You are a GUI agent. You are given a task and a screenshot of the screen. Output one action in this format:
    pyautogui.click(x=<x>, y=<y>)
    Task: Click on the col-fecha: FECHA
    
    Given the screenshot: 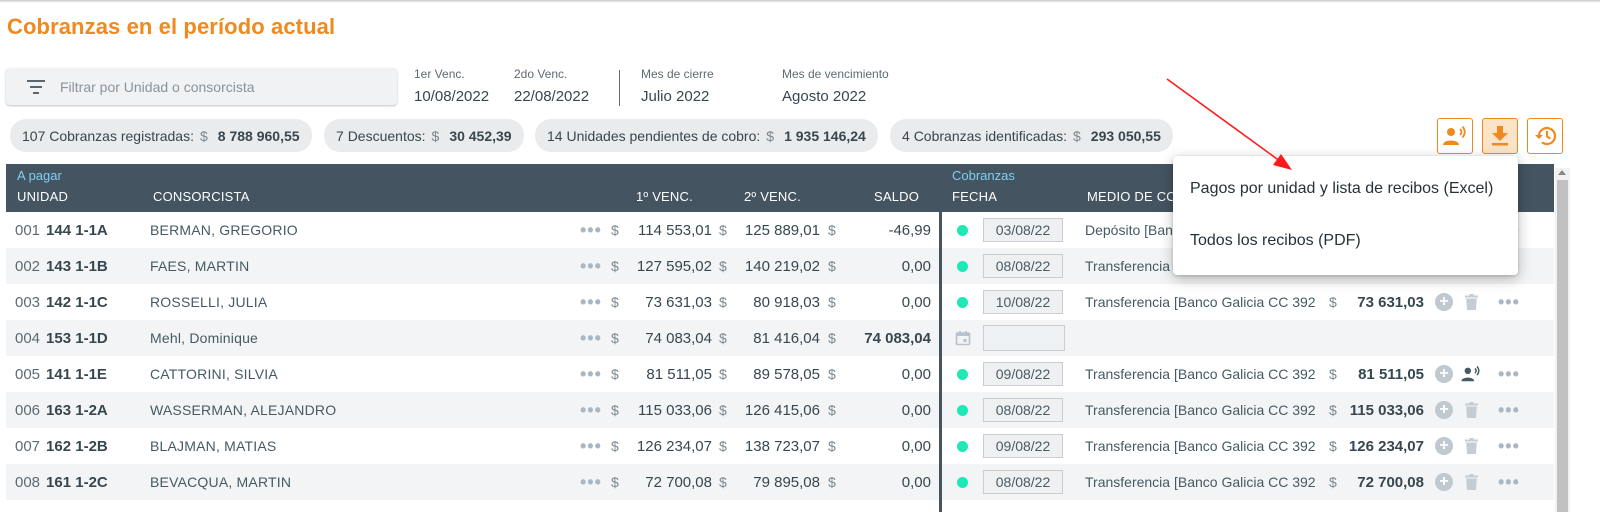 What is the action you would take?
    pyautogui.click(x=974, y=196)
    